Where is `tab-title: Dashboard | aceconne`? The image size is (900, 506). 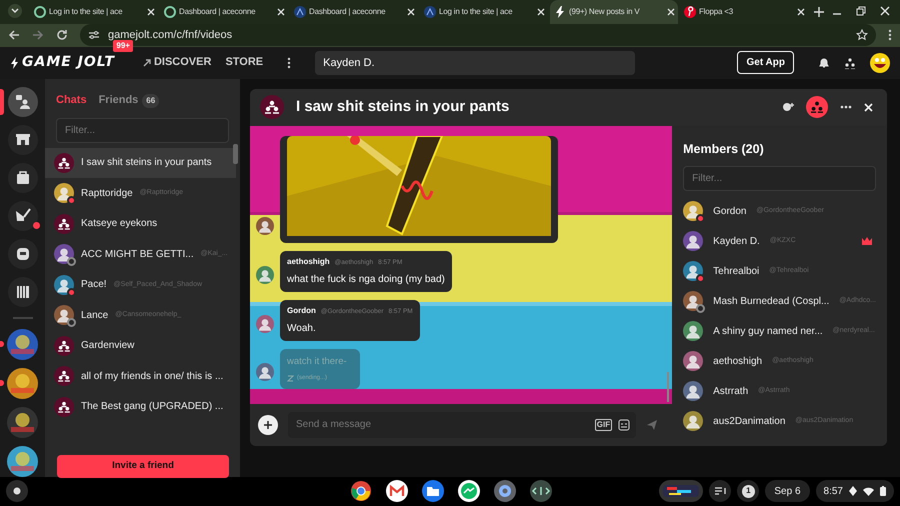 tab-title: Dashboard | aceconne is located at coordinates (347, 12).